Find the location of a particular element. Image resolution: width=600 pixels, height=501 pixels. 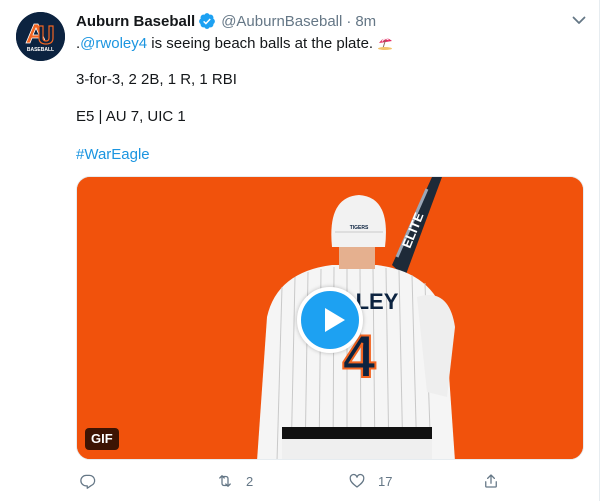

jersey-name: LEY is located at coordinates (377, 301).